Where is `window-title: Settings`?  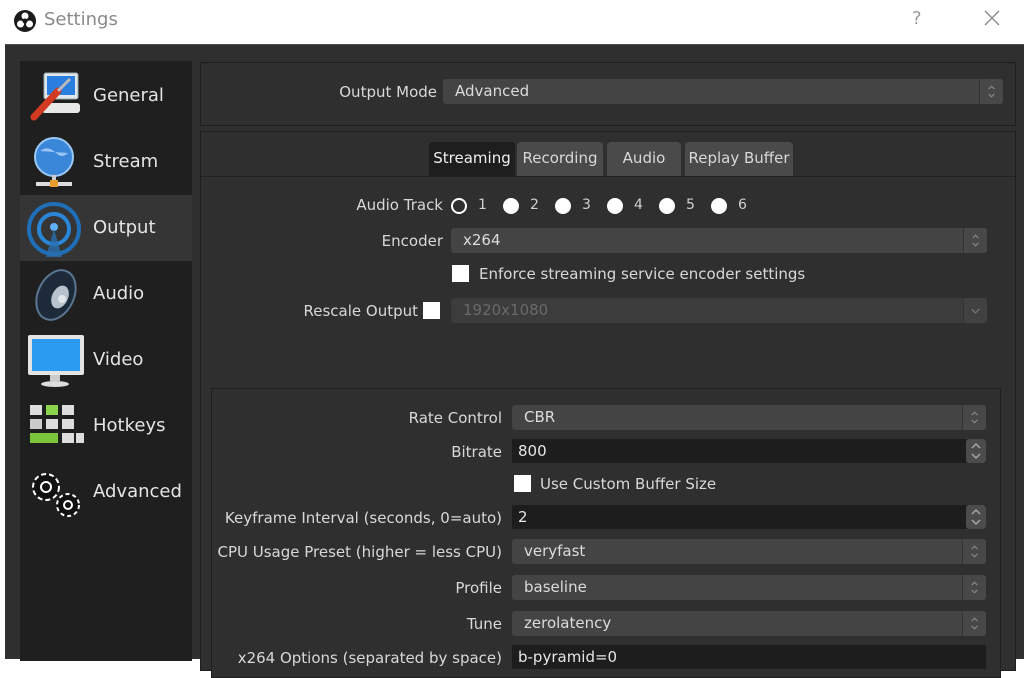 window-title: Settings is located at coordinates (81, 19).